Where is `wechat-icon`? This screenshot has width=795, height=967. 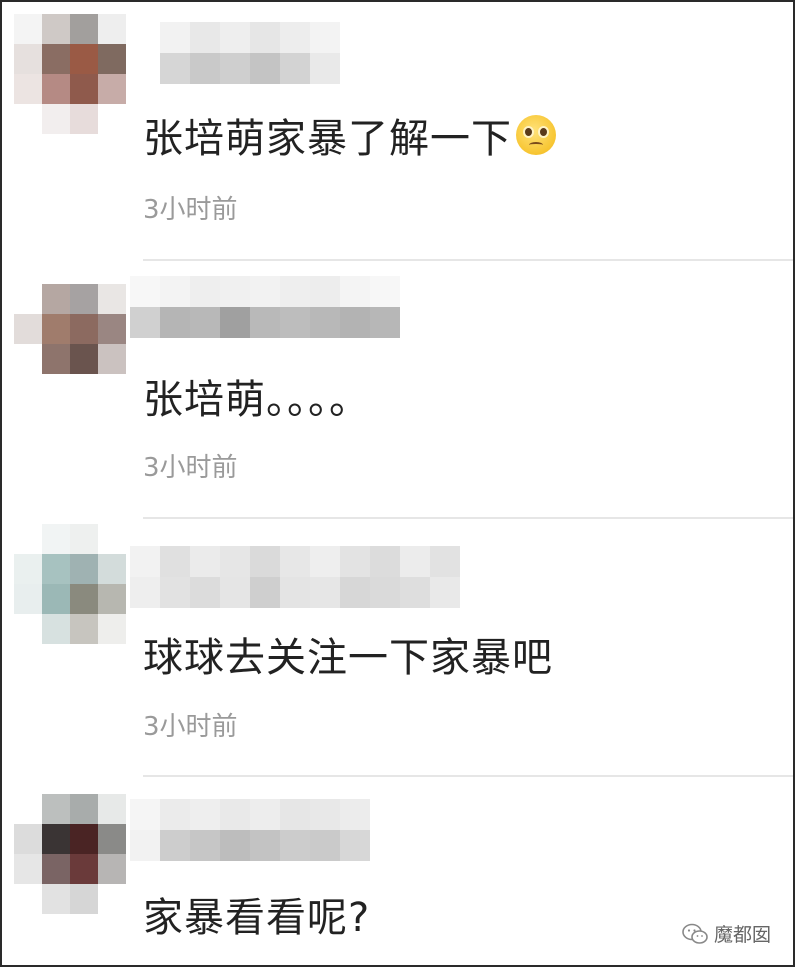 wechat-icon is located at coordinates (695, 933).